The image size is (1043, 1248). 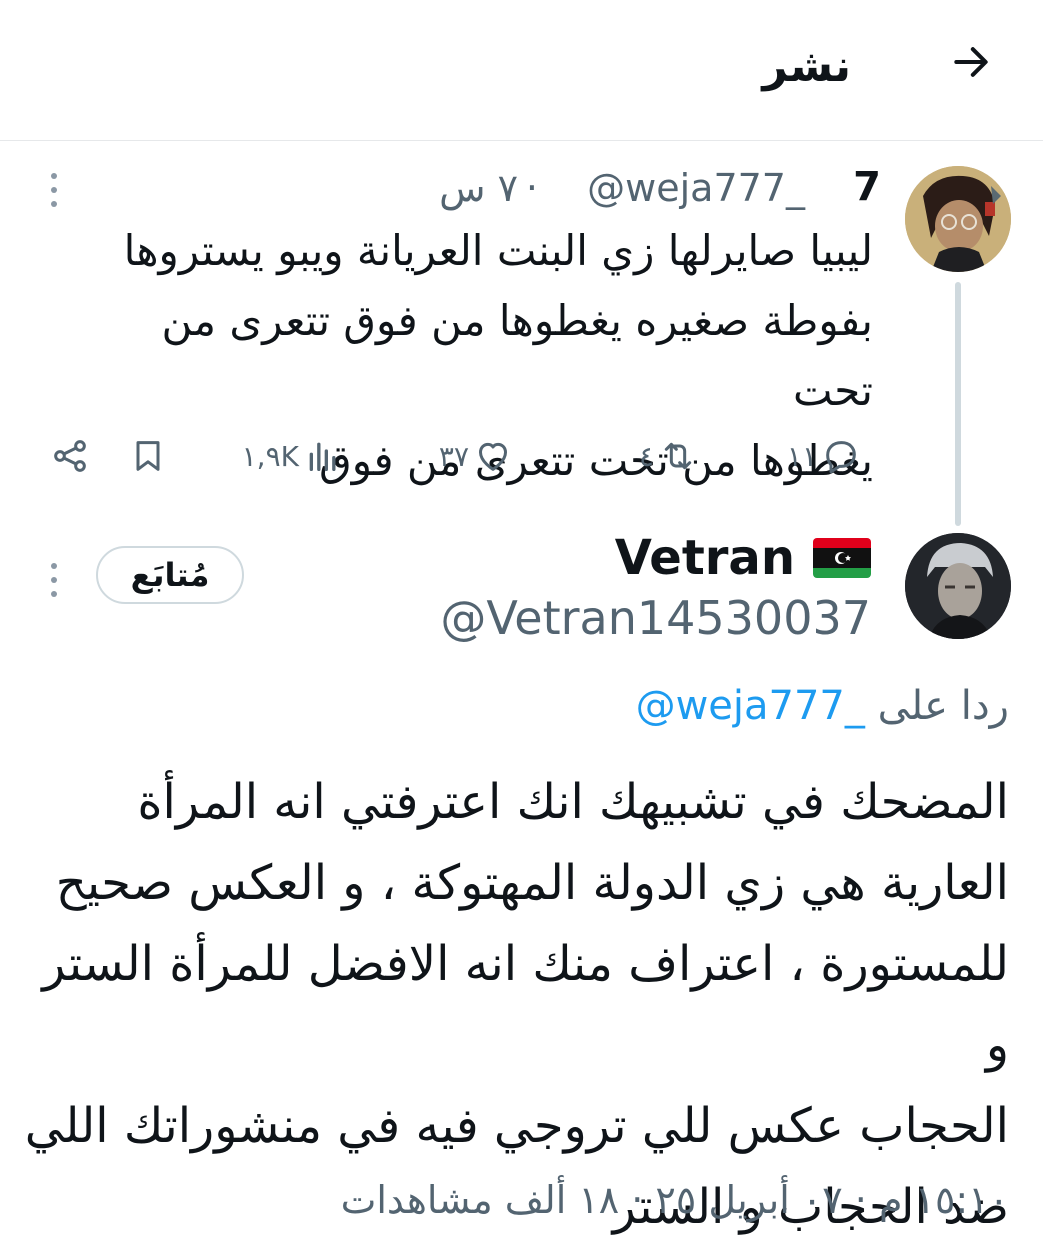 What do you see at coordinates (705, 558) in the screenshot?
I see `author-name: Vetran` at bounding box center [705, 558].